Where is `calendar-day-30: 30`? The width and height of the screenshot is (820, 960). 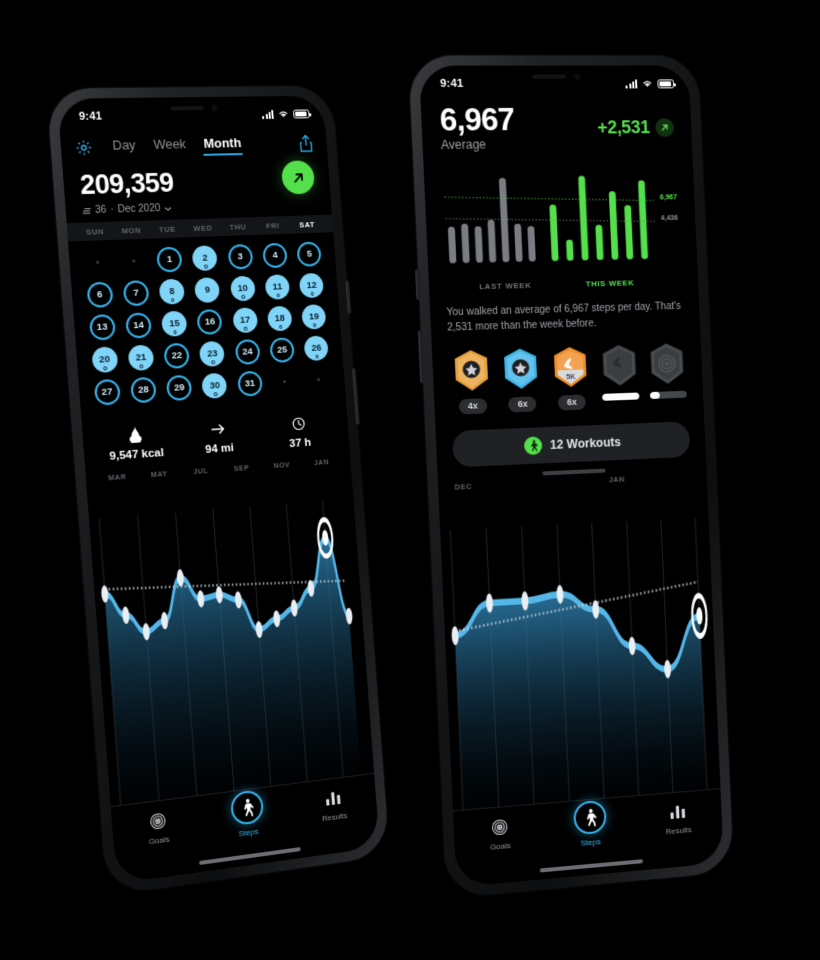
calendar-day-30: 30 is located at coordinates (214, 385).